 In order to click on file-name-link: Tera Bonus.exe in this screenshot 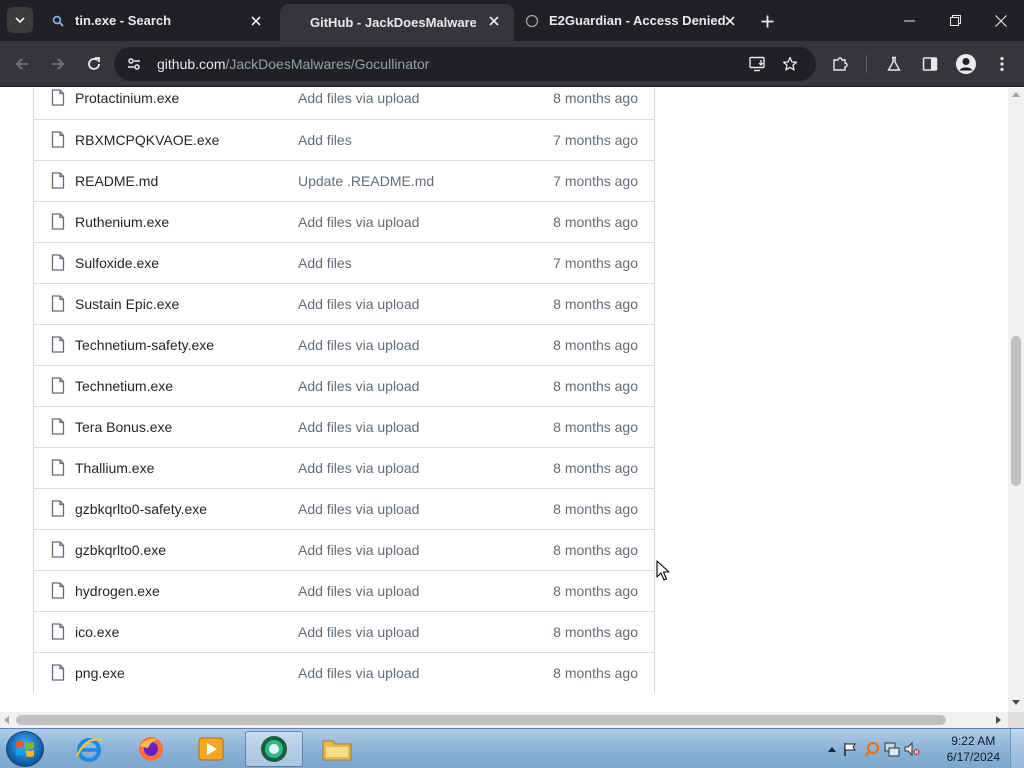, I will do `click(123, 427)`.